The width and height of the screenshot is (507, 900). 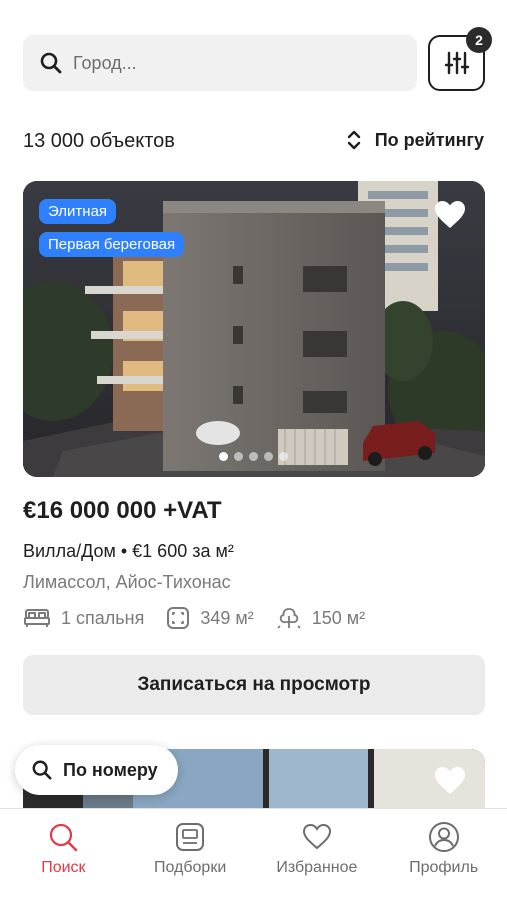 I want to click on feature-bedrooms: 1 спальня, so click(x=83, y=618).